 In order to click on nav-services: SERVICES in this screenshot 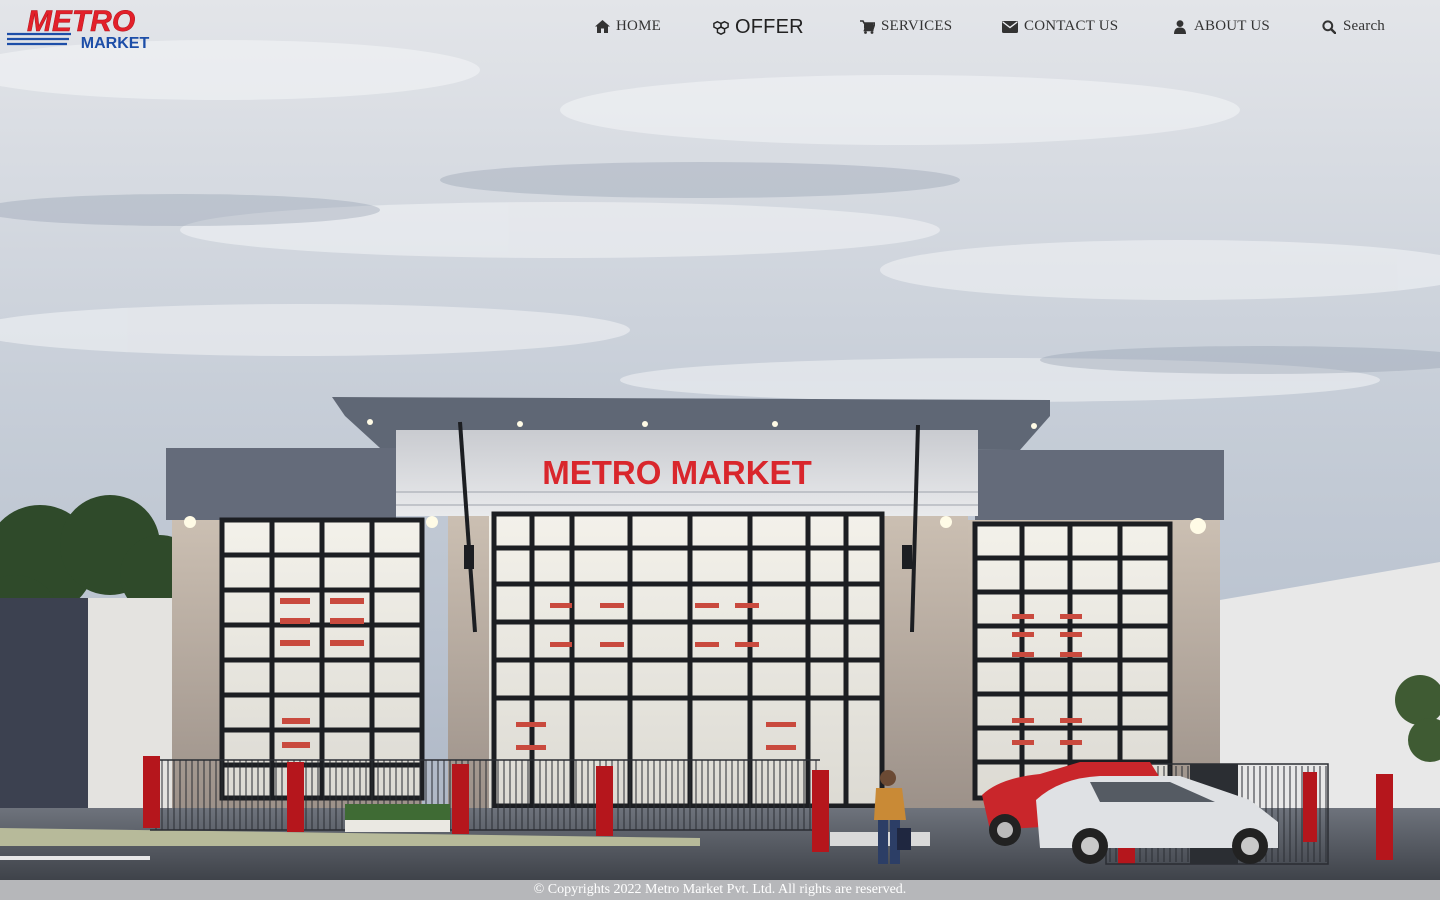, I will do `click(905, 26)`.